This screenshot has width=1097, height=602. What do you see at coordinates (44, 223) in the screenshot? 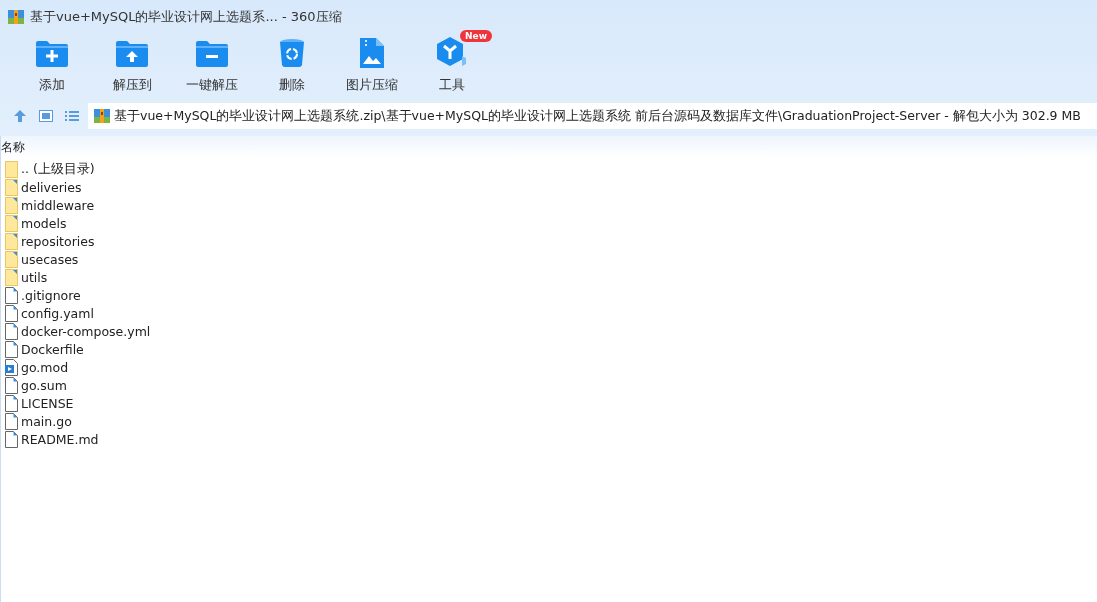
I see `file-name: models` at bounding box center [44, 223].